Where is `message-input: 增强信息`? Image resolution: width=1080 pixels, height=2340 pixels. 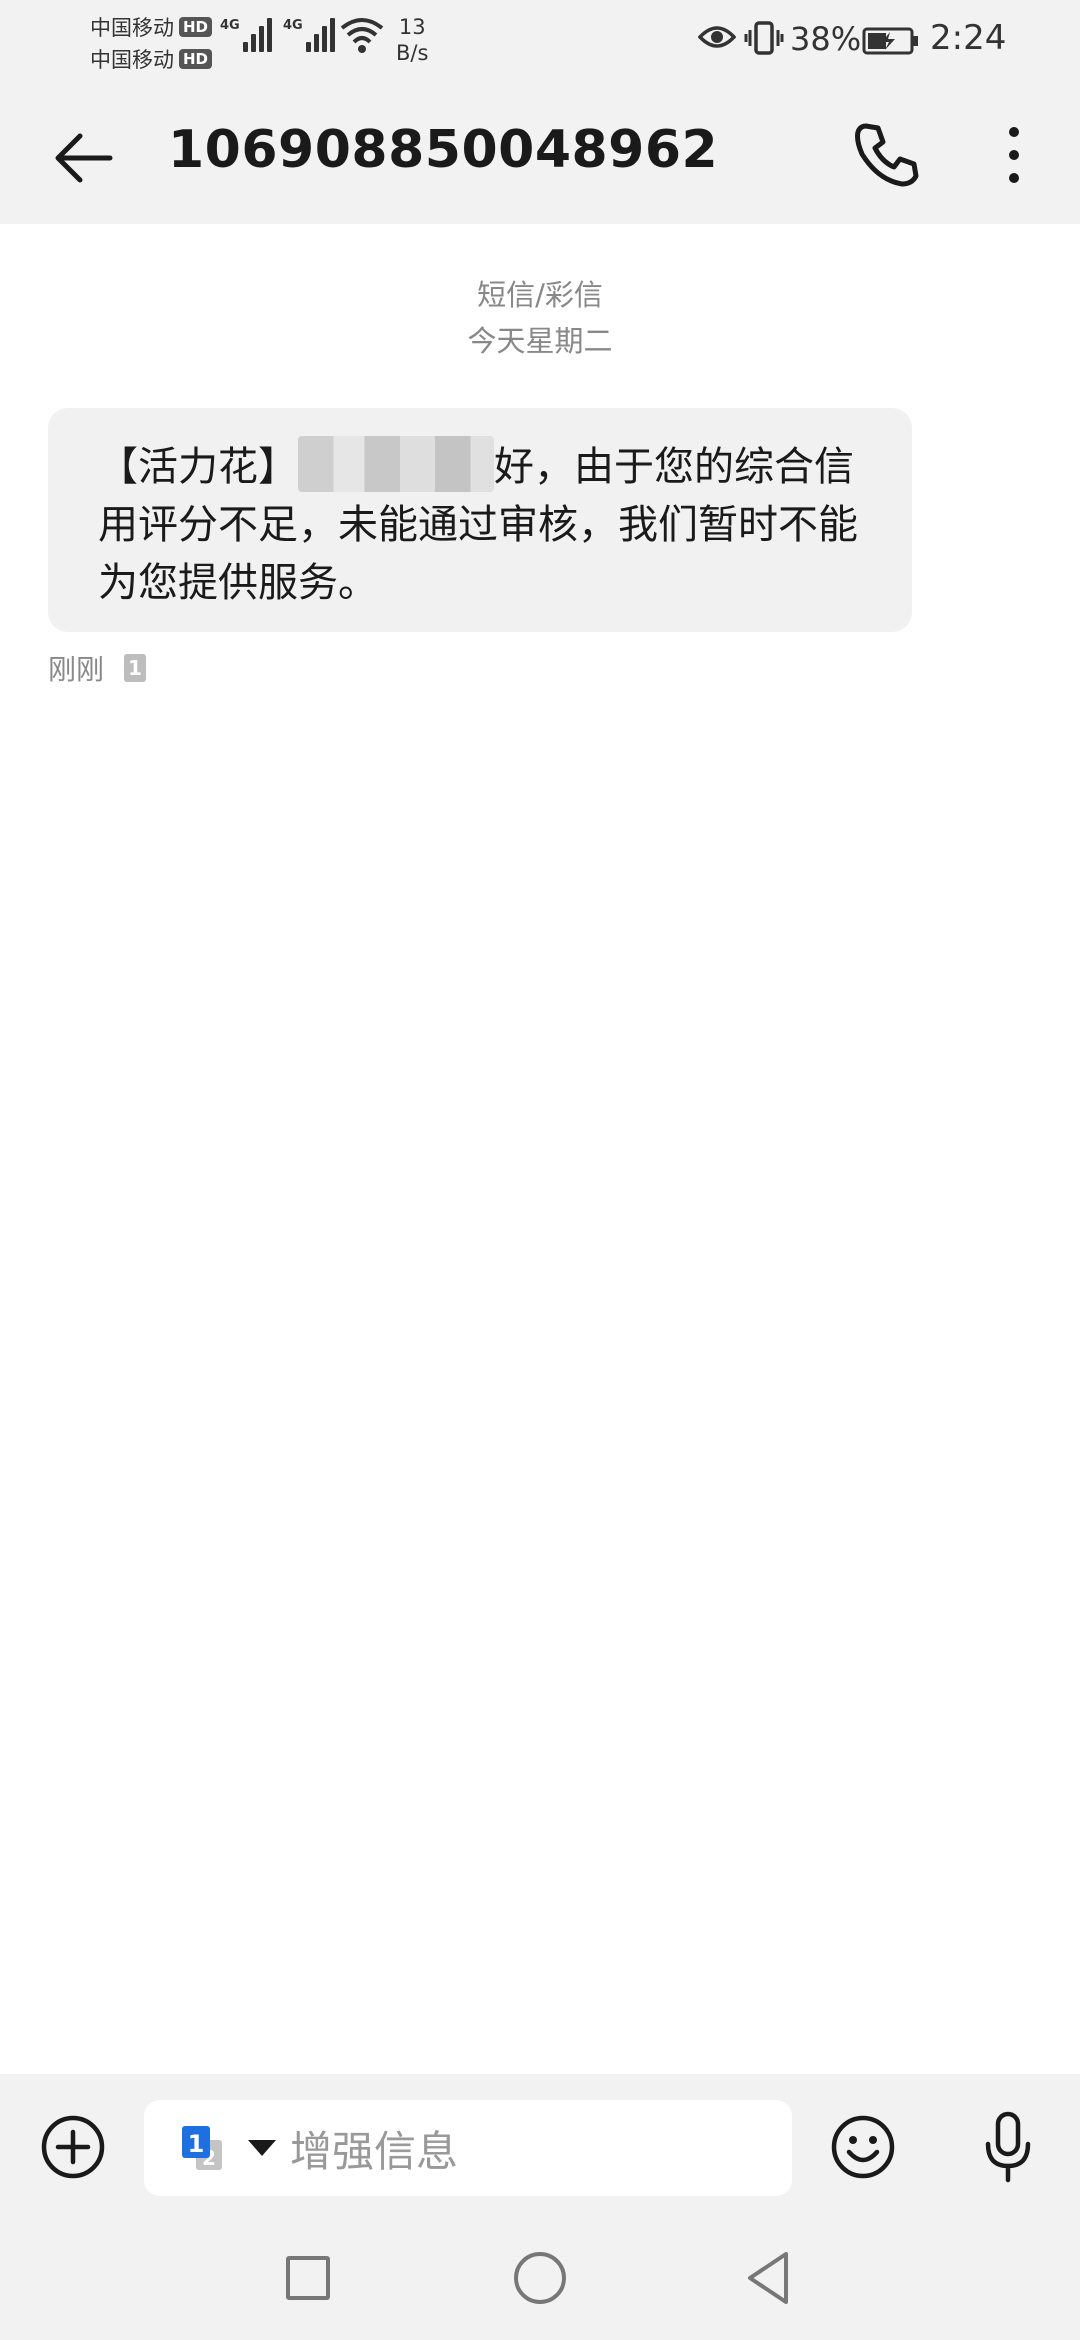
message-input: 增强信息 is located at coordinates (374, 2148).